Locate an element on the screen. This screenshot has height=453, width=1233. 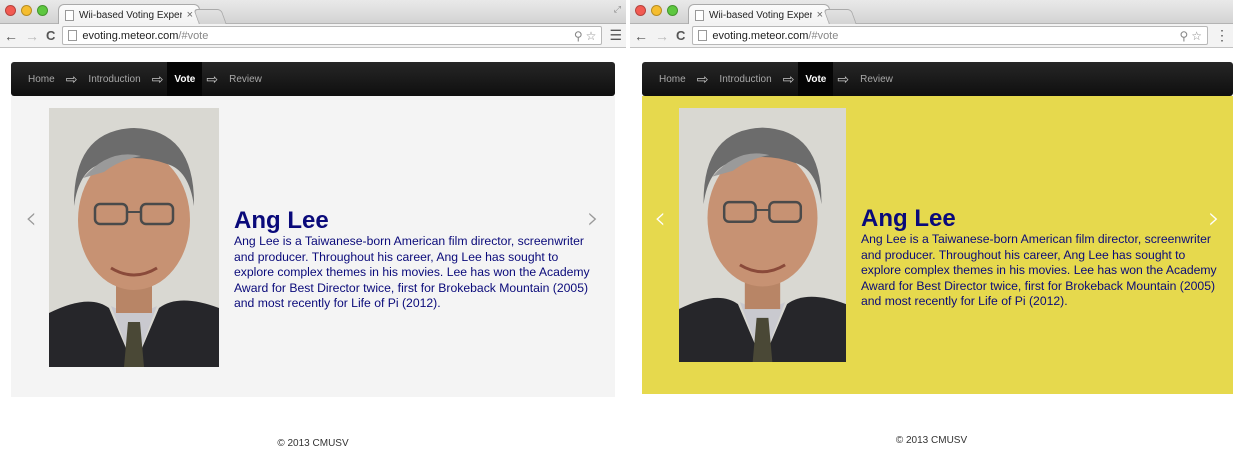
browser-toolbar: ← → C evoting.meteor.com/#vote ⚲ ☆ ☰ is located at coordinates (313, 36).